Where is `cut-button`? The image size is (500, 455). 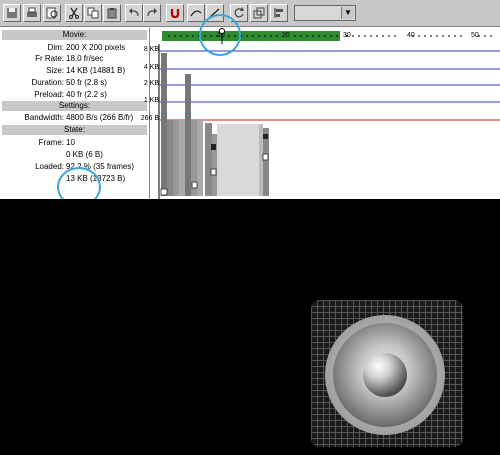 cut-button is located at coordinates (74, 13).